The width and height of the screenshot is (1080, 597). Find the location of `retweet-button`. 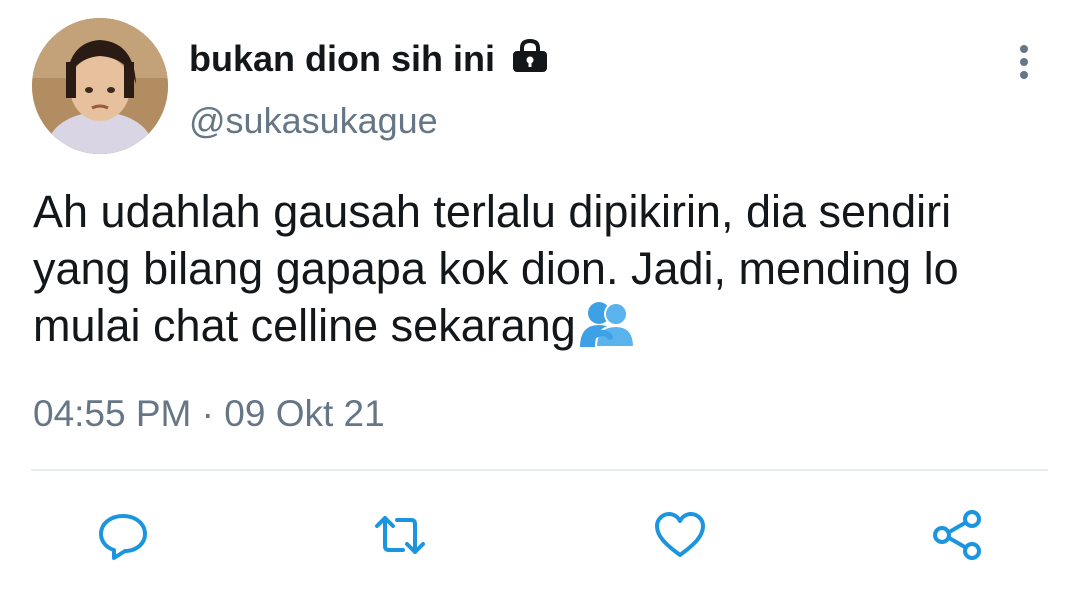

retweet-button is located at coordinates (400, 535).